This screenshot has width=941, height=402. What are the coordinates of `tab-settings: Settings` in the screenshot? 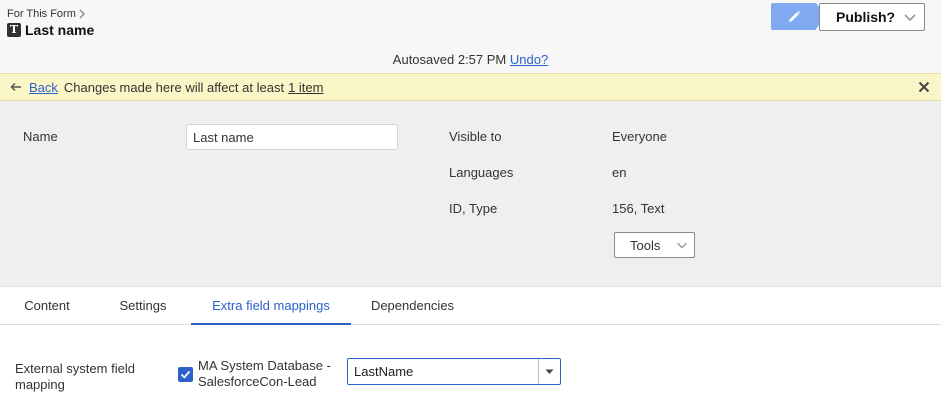 It's located at (143, 306).